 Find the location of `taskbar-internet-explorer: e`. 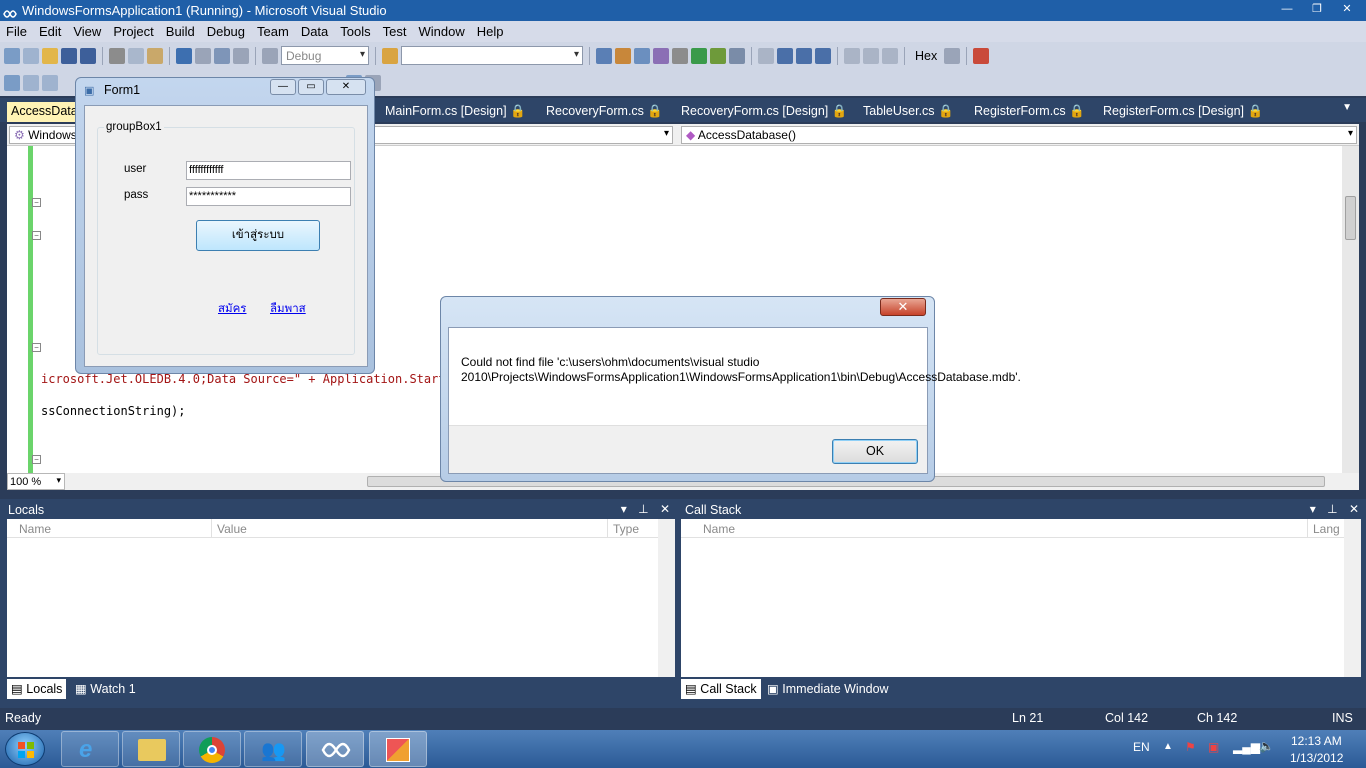

taskbar-internet-explorer: e is located at coordinates (90, 749).